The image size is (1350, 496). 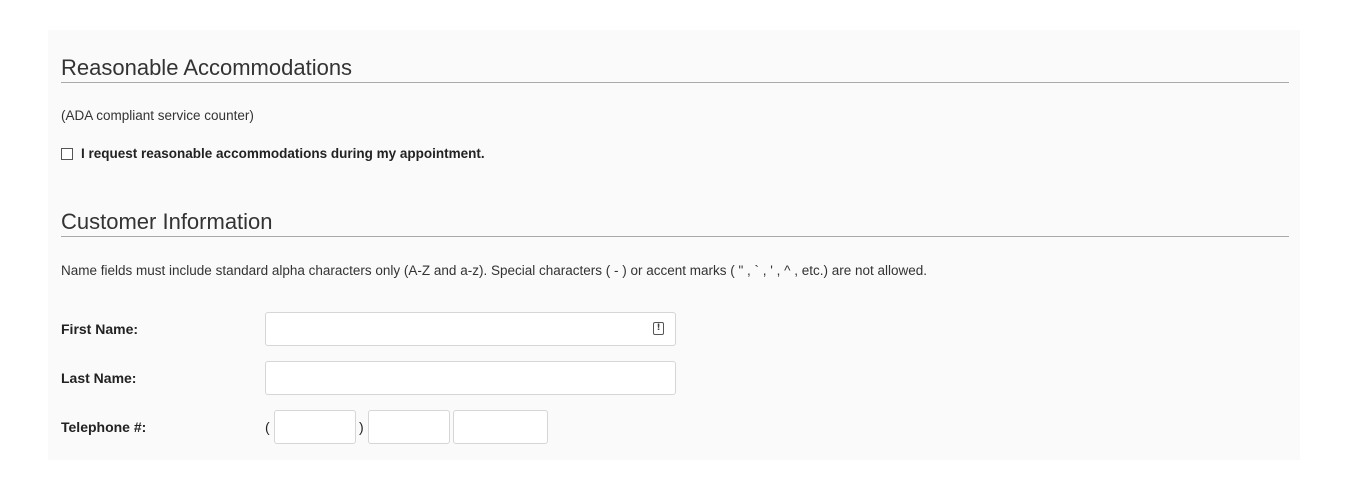 I want to click on first-name-label: First Name:, so click(x=100, y=329).